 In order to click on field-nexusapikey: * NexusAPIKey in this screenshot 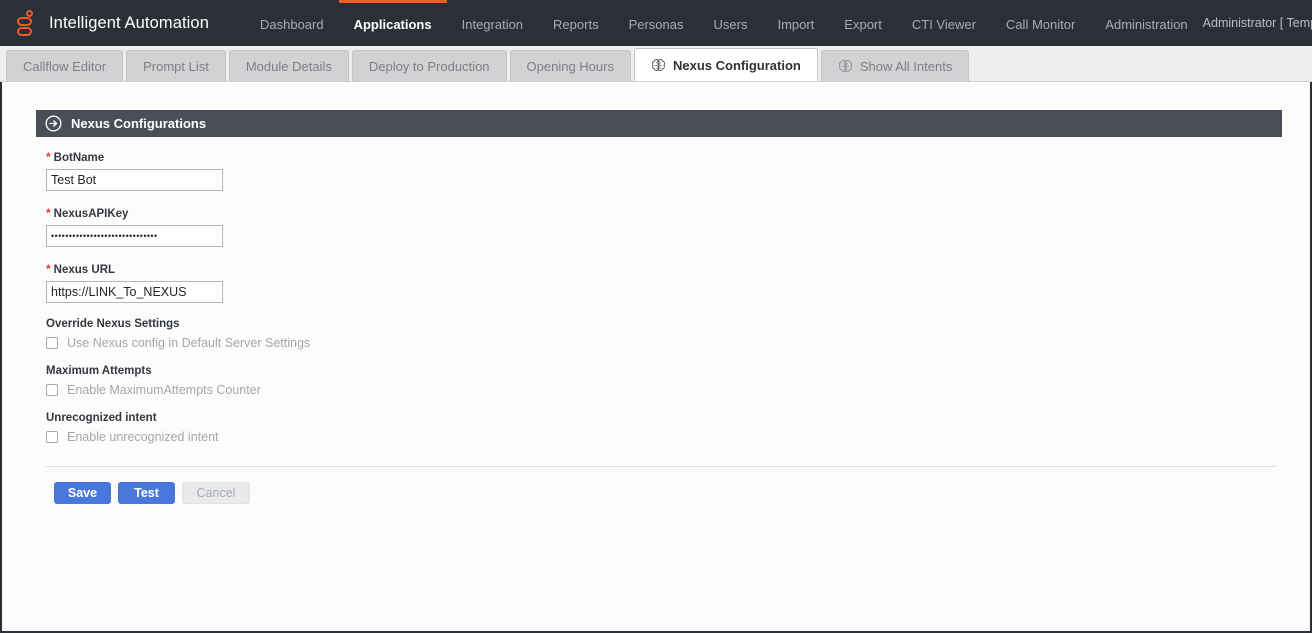, I will do `click(661, 226)`.